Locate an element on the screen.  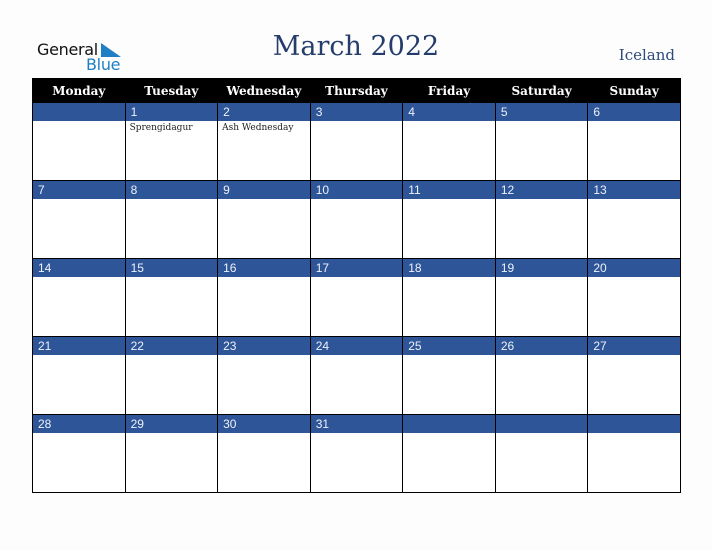
day-event: Sprengidagur is located at coordinates (161, 128).